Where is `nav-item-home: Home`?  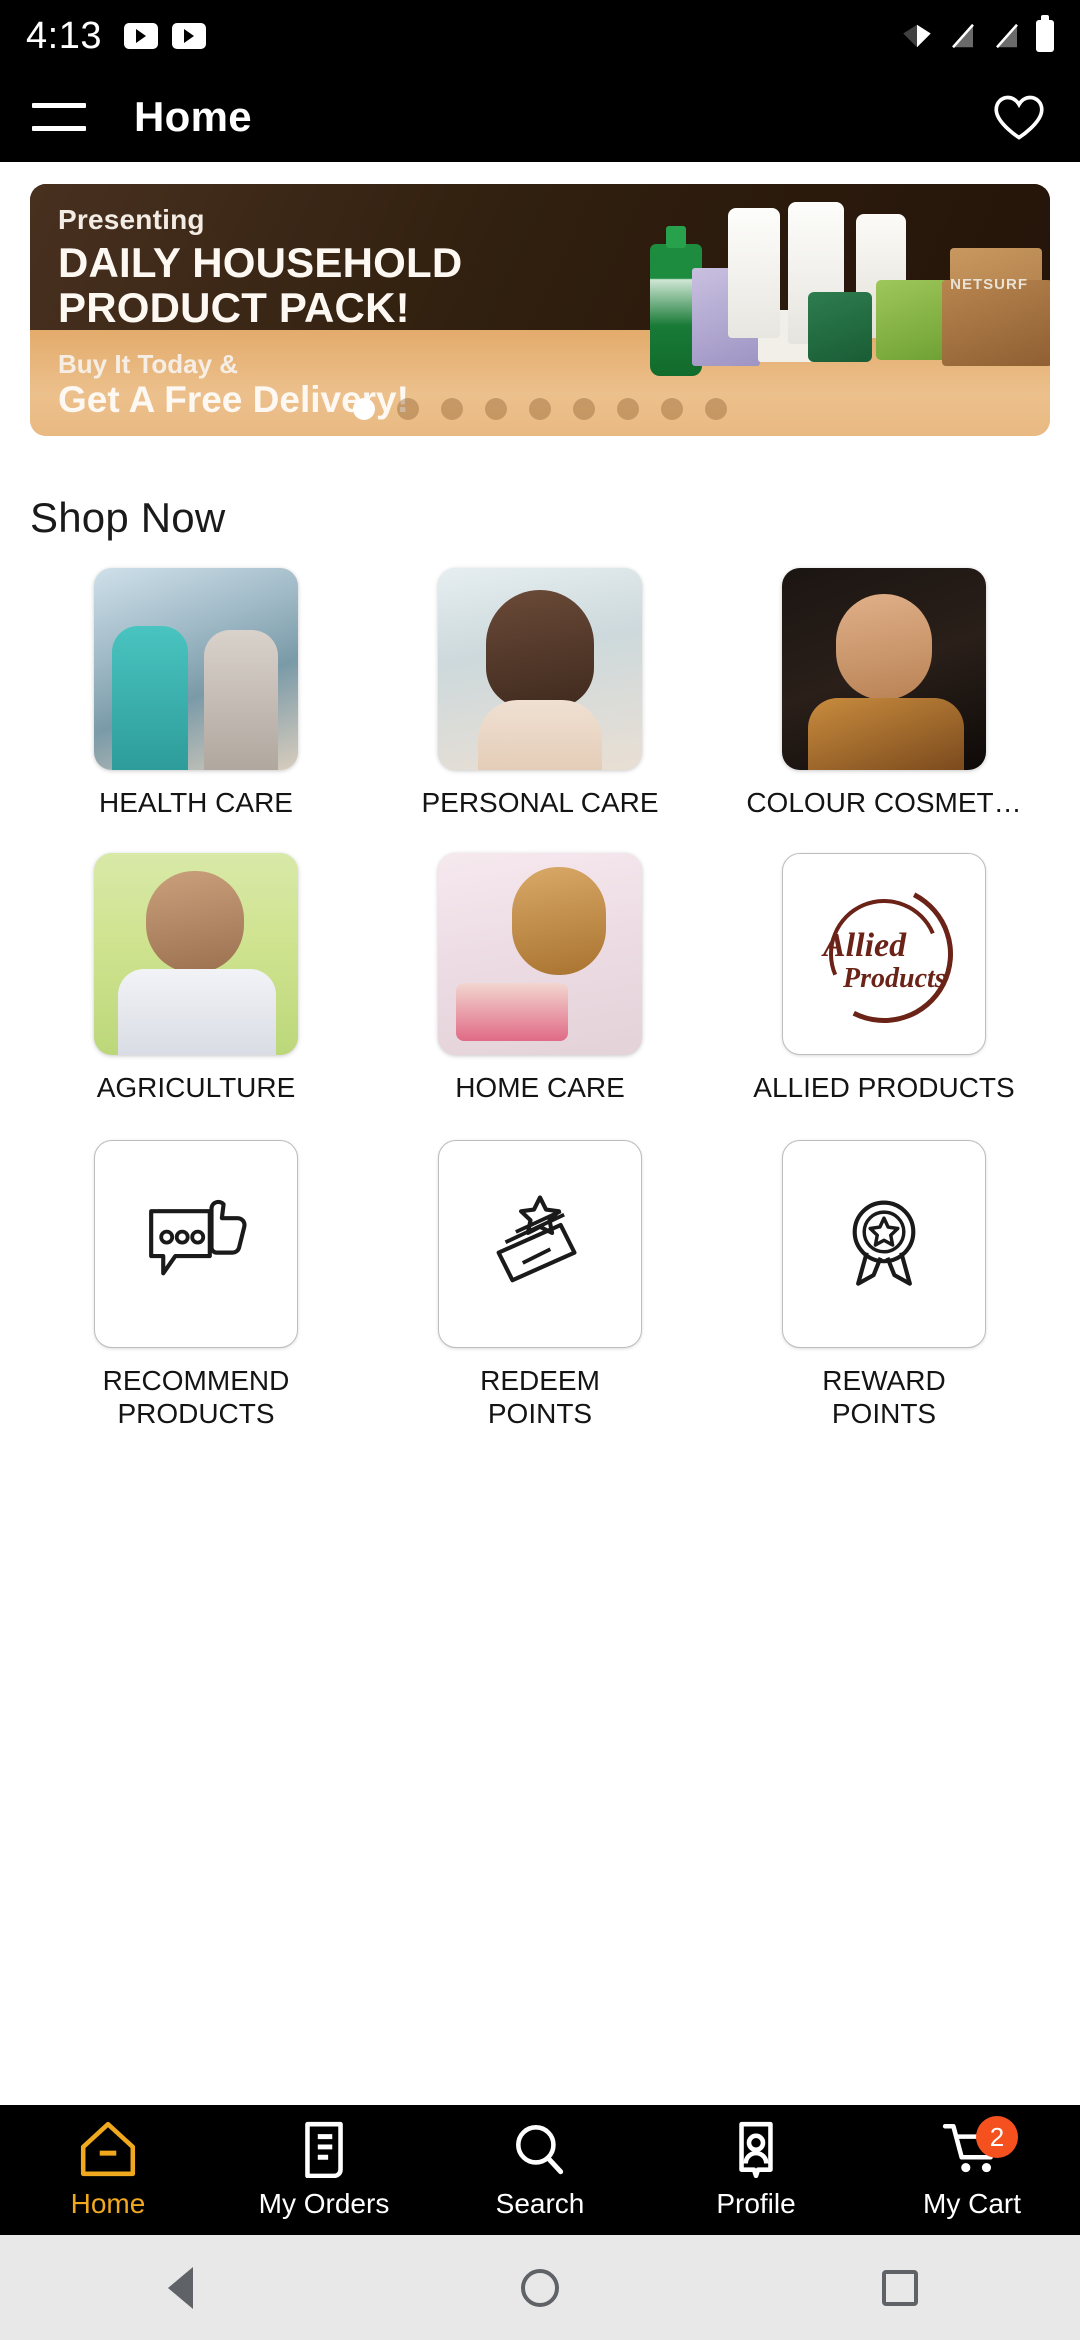 nav-item-home: Home is located at coordinates (108, 2170).